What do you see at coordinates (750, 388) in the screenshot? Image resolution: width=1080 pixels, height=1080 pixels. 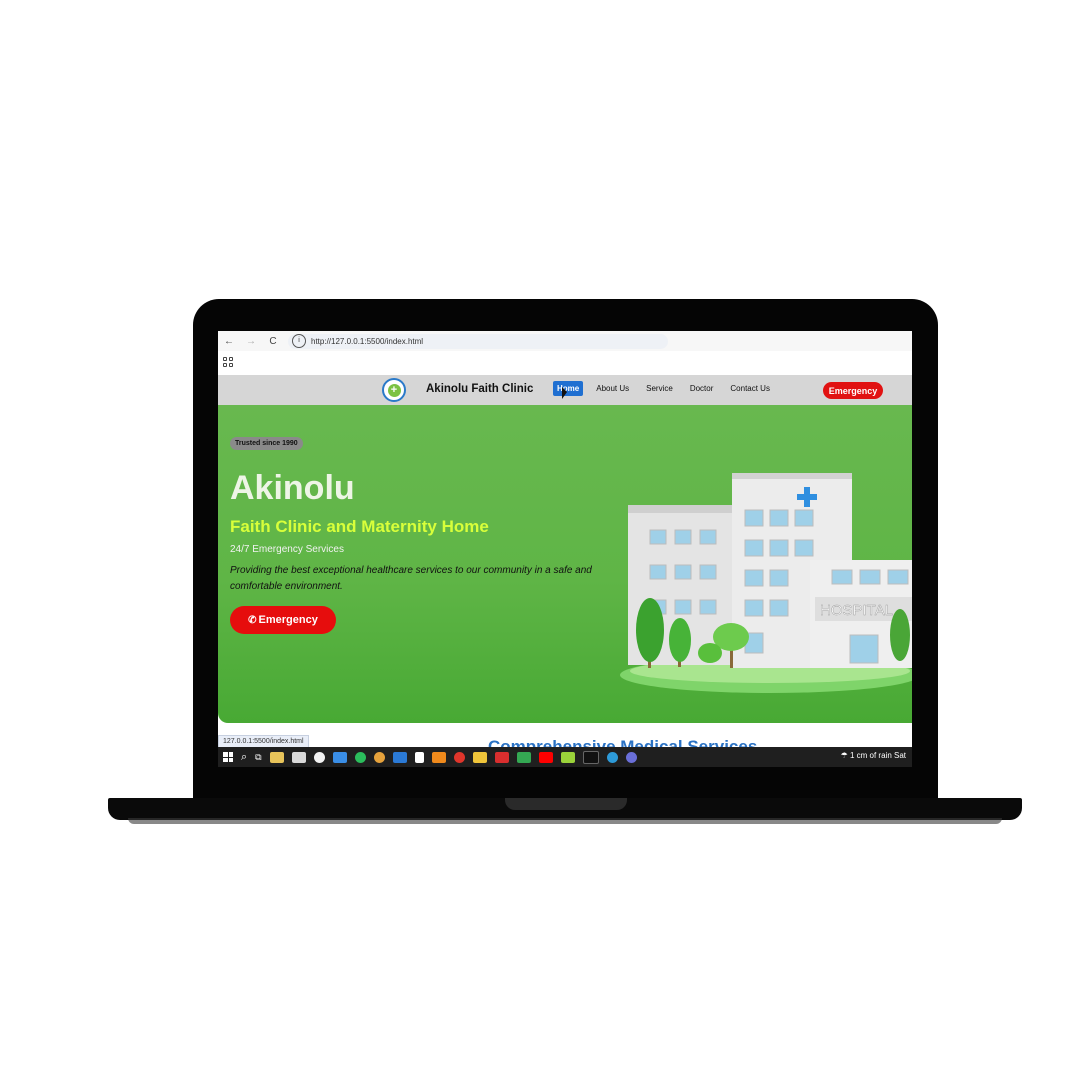 I see `nav-contact-us: Contact Us` at bounding box center [750, 388].